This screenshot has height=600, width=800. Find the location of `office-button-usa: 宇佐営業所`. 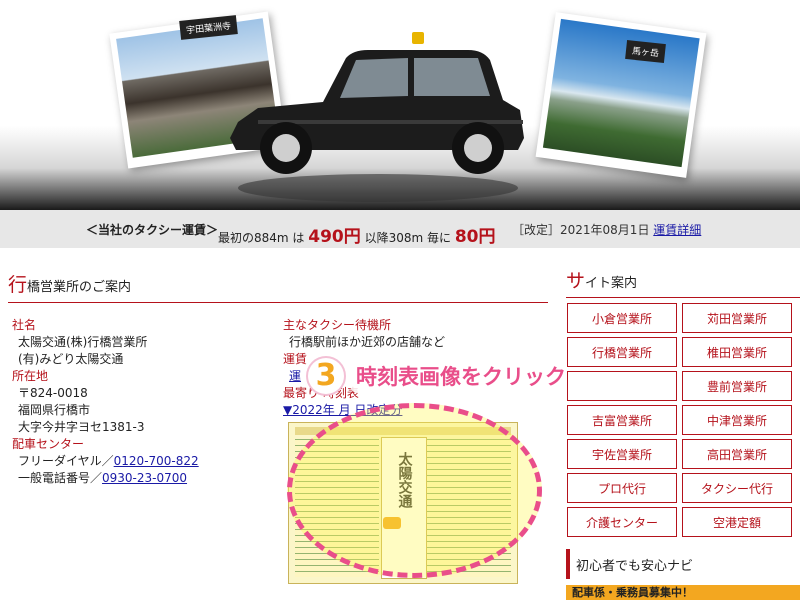

office-button-usa: 宇佐営業所 is located at coordinates (622, 454).